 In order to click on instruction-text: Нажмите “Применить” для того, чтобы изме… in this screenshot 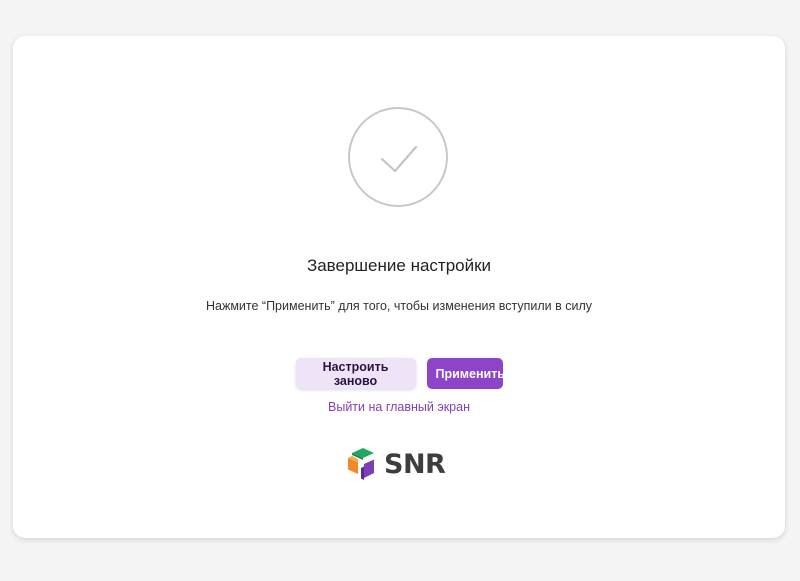, I will do `click(399, 306)`.